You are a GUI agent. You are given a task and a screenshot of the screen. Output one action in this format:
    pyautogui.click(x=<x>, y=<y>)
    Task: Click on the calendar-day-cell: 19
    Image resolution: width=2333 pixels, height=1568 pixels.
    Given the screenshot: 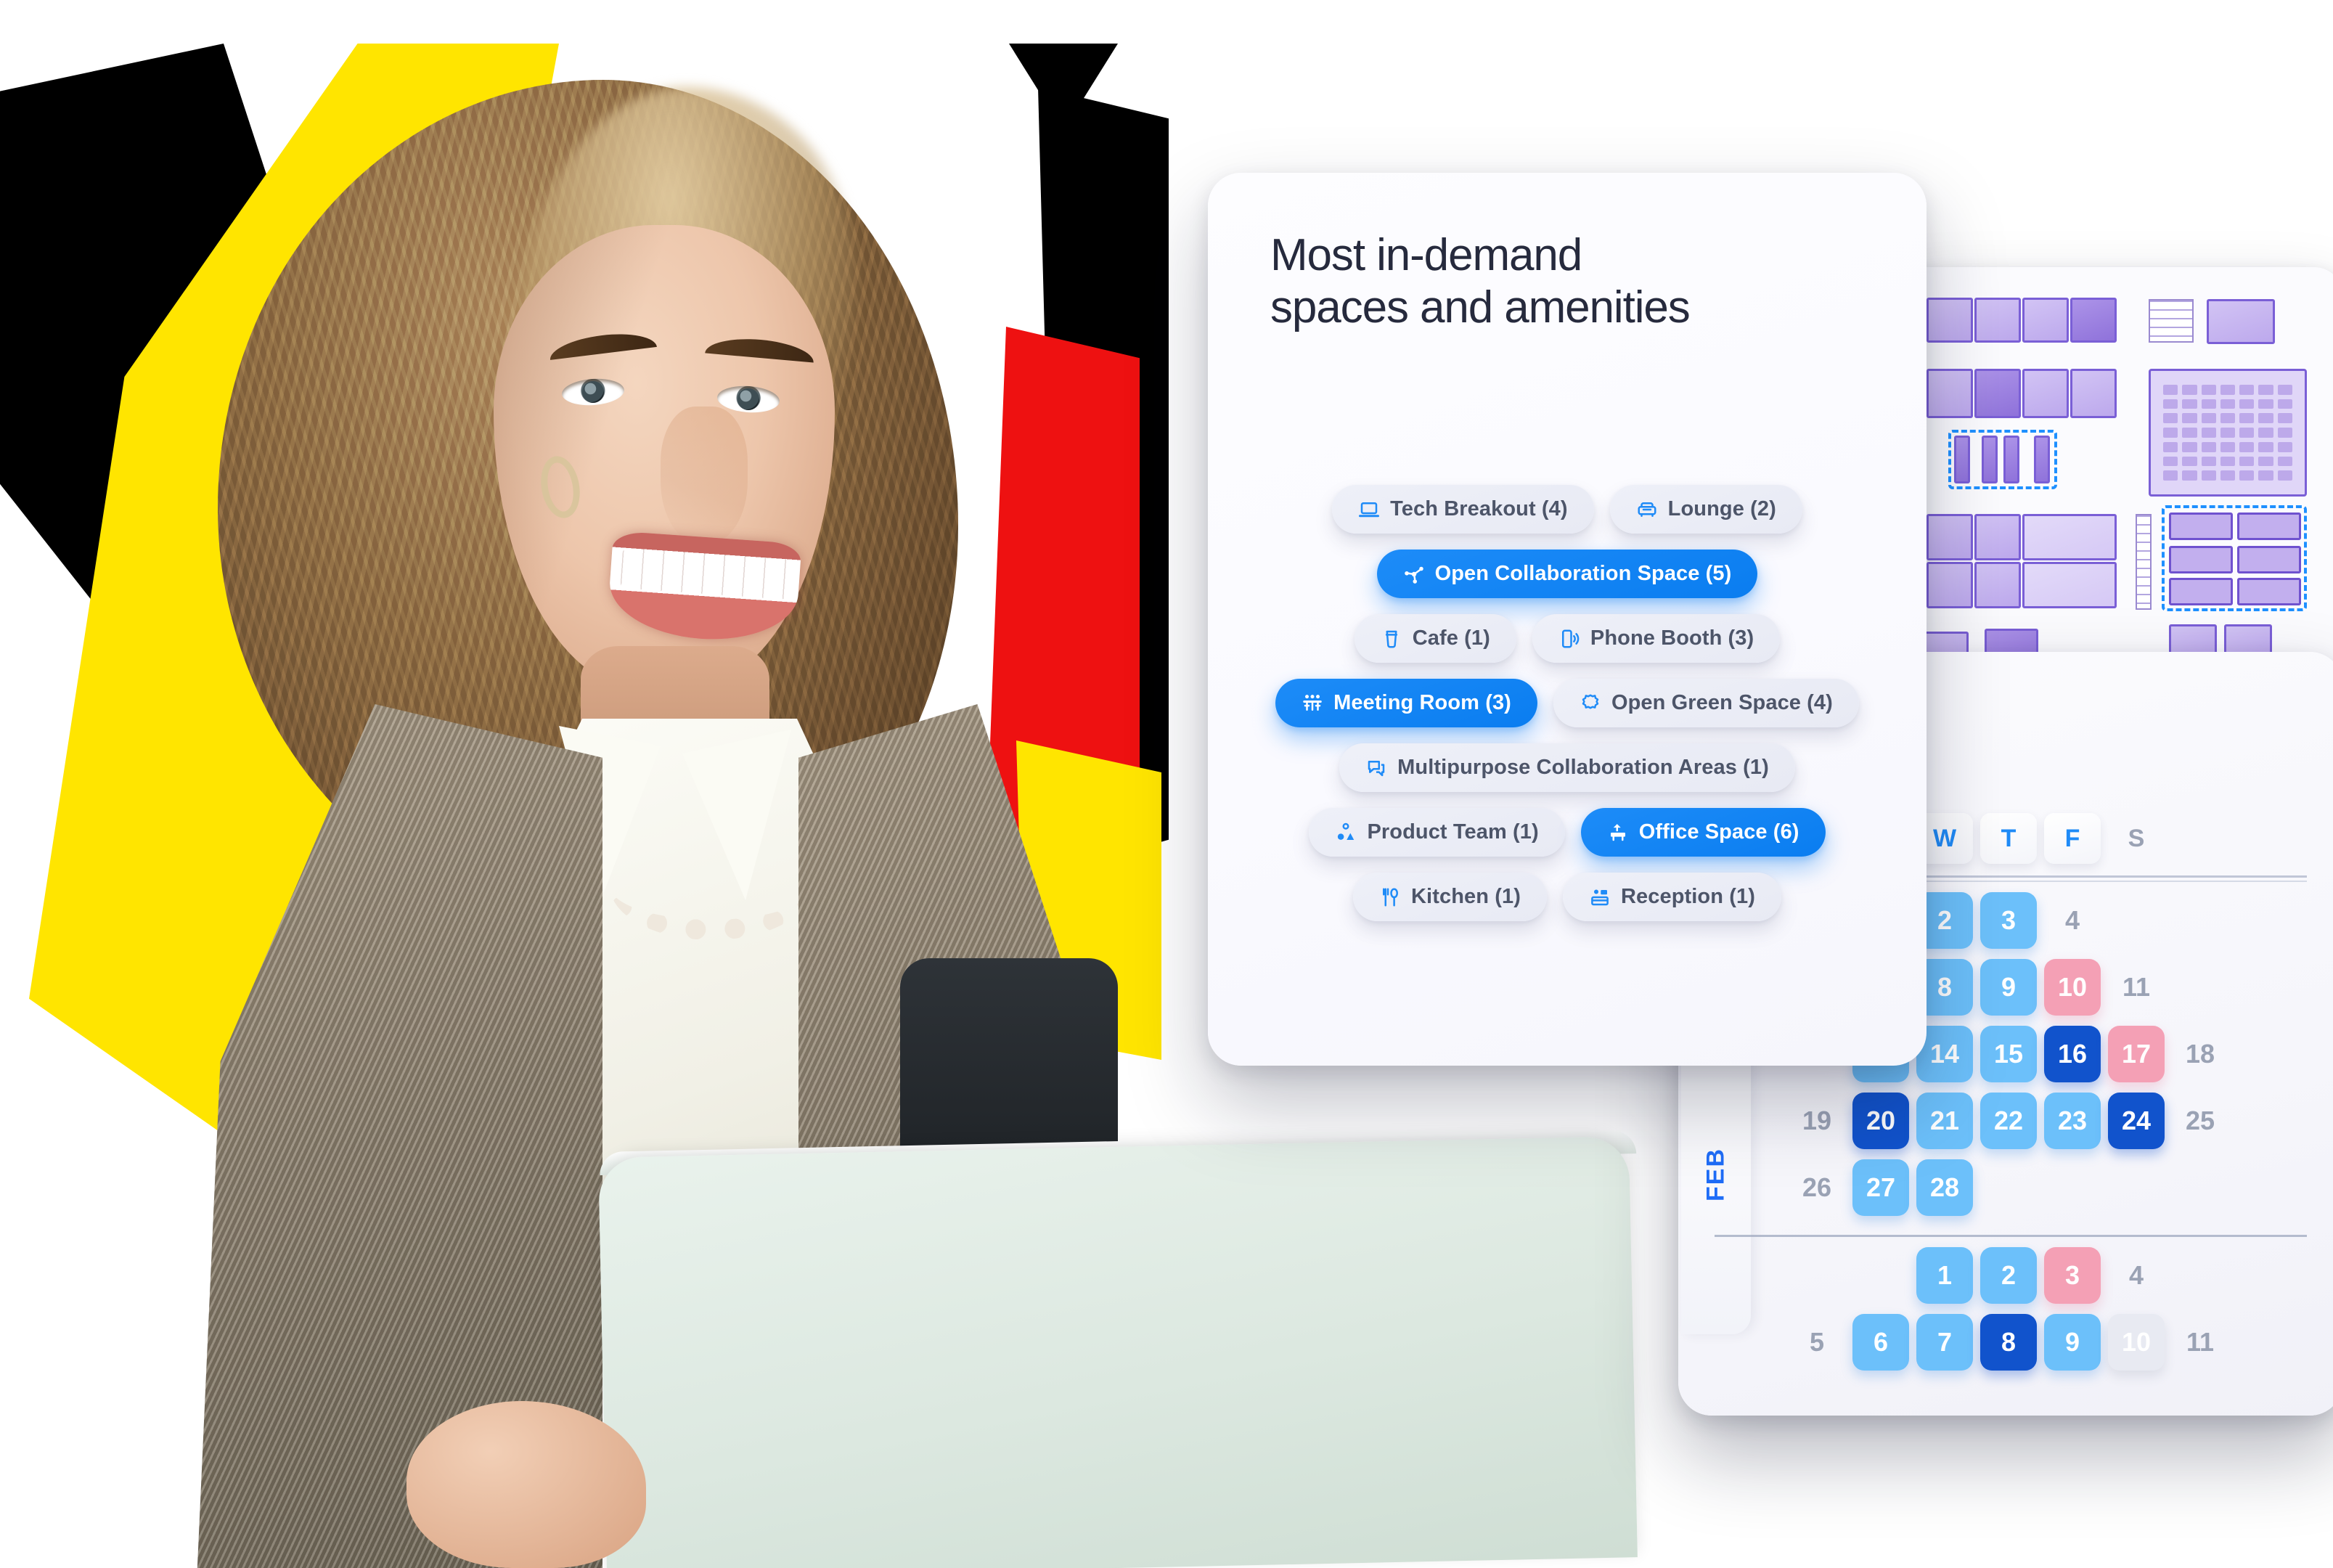 What is the action you would take?
    pyautogui.click(x=1817, y=1121)
    